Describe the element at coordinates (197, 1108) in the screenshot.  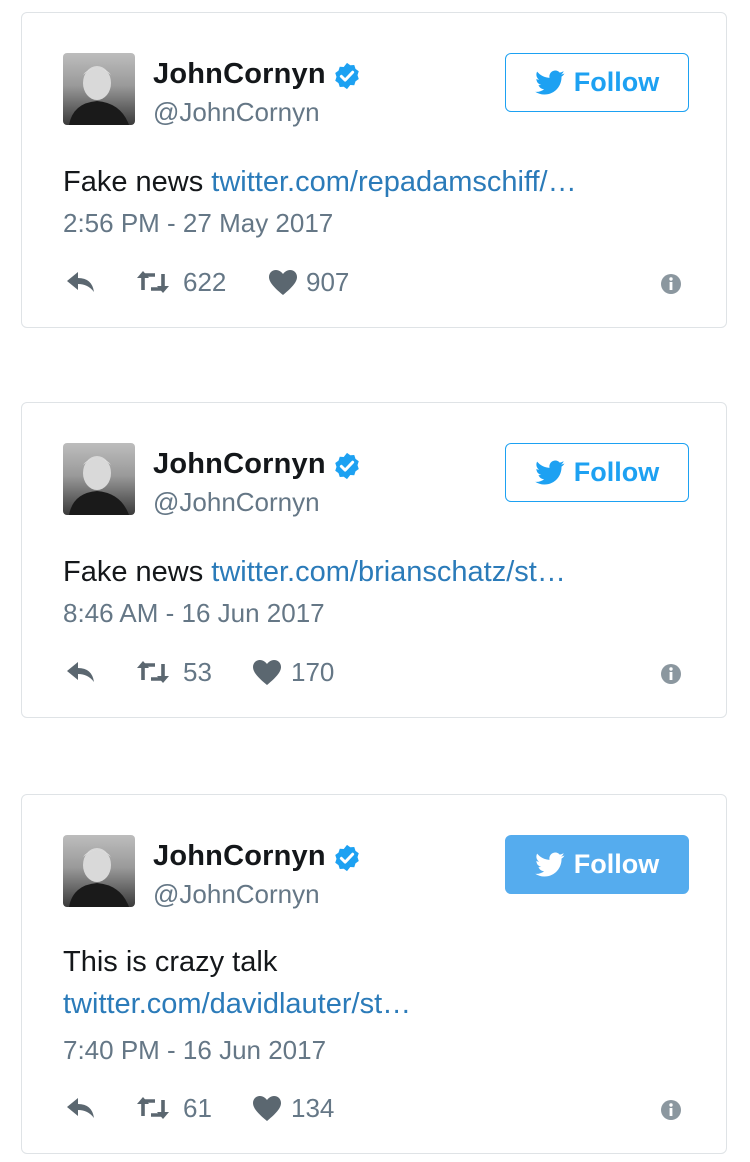
I see `retweet-count: 61` at that location.